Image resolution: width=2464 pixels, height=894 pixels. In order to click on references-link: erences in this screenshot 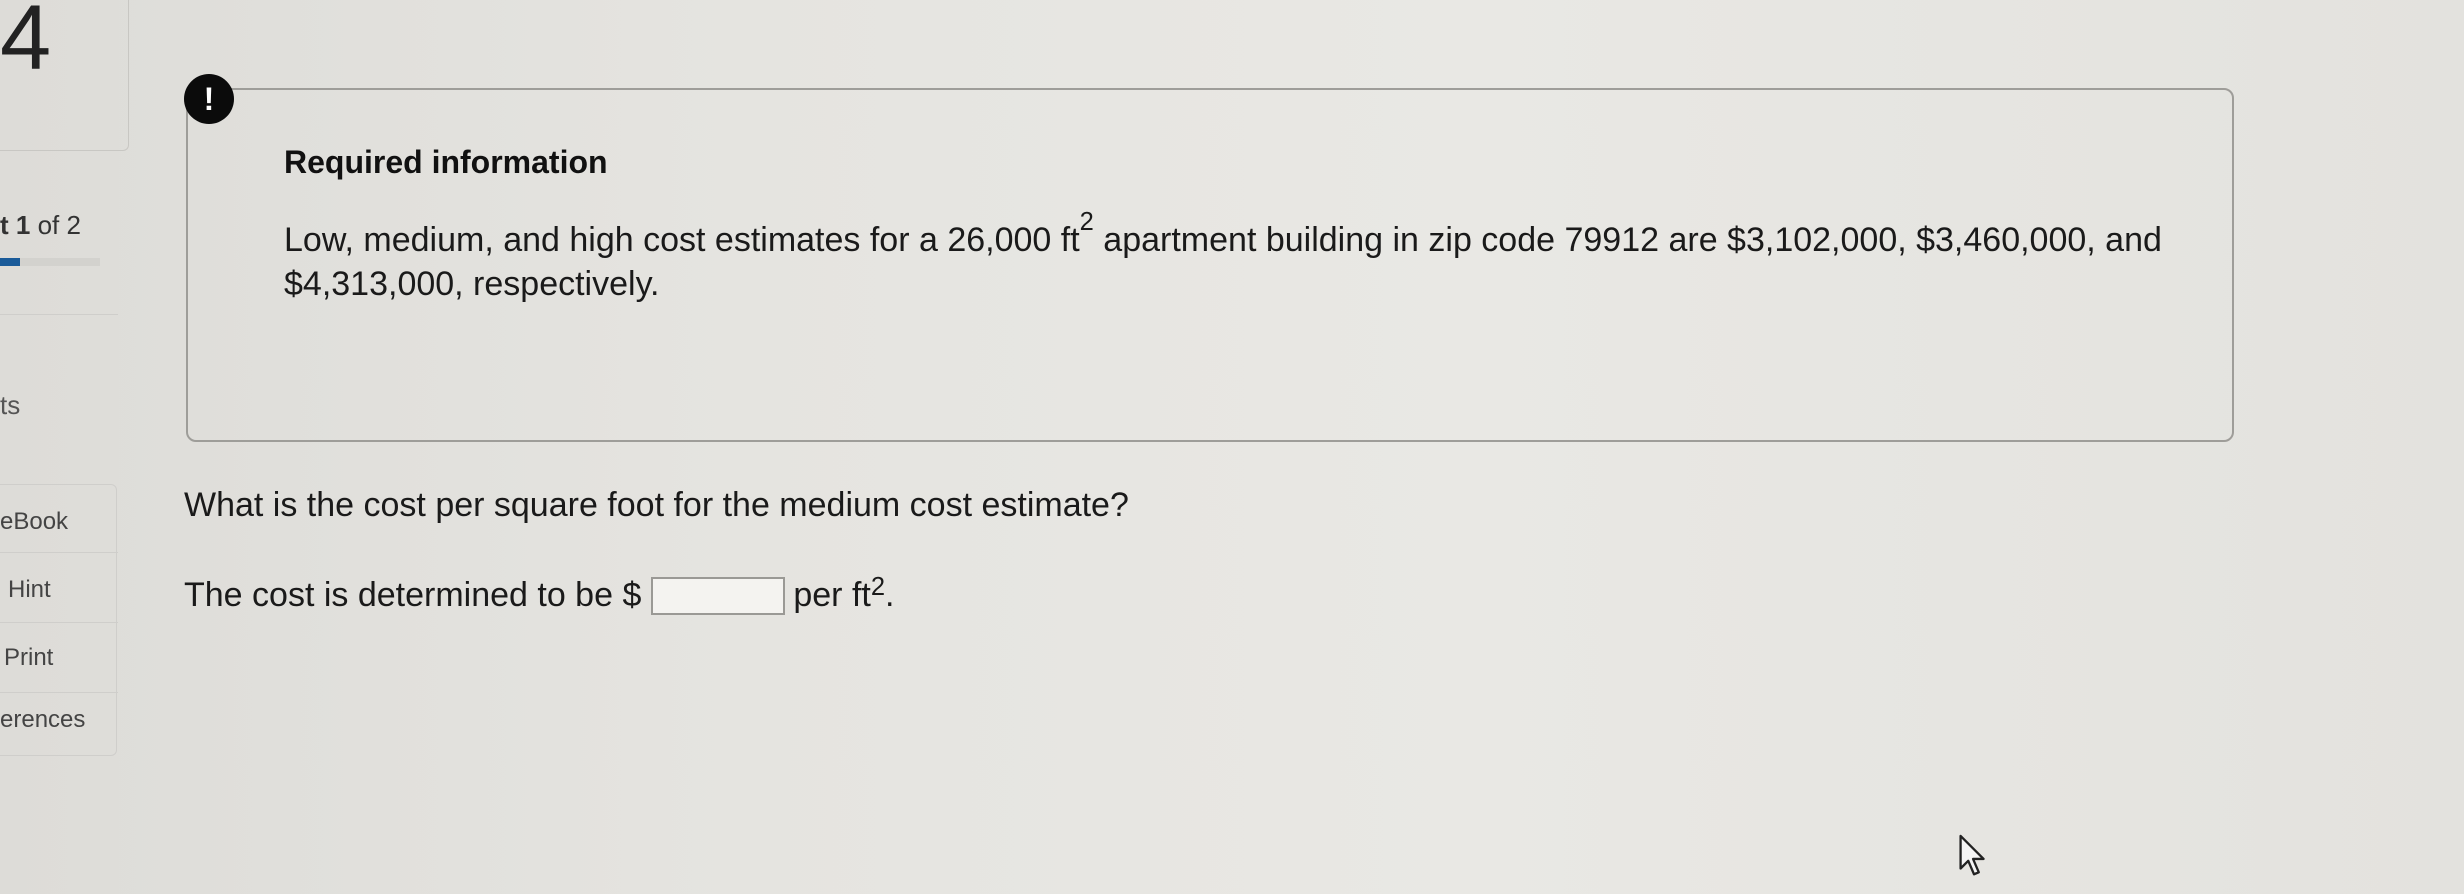, I will do `click(42, 720)`.